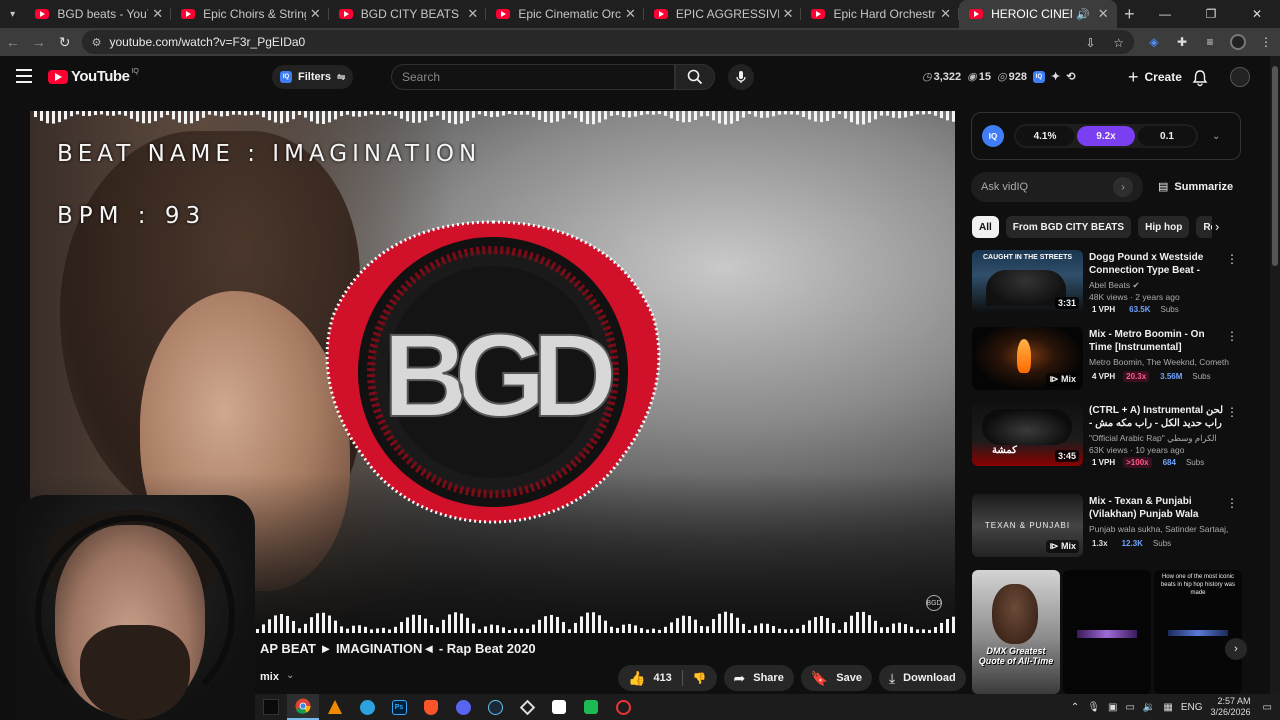 The height and width of the screenshot is (720, 1280). Describe the element at coordinates (1129, 14) in the screenshot. I see `new-tab-icon: +` at that location.